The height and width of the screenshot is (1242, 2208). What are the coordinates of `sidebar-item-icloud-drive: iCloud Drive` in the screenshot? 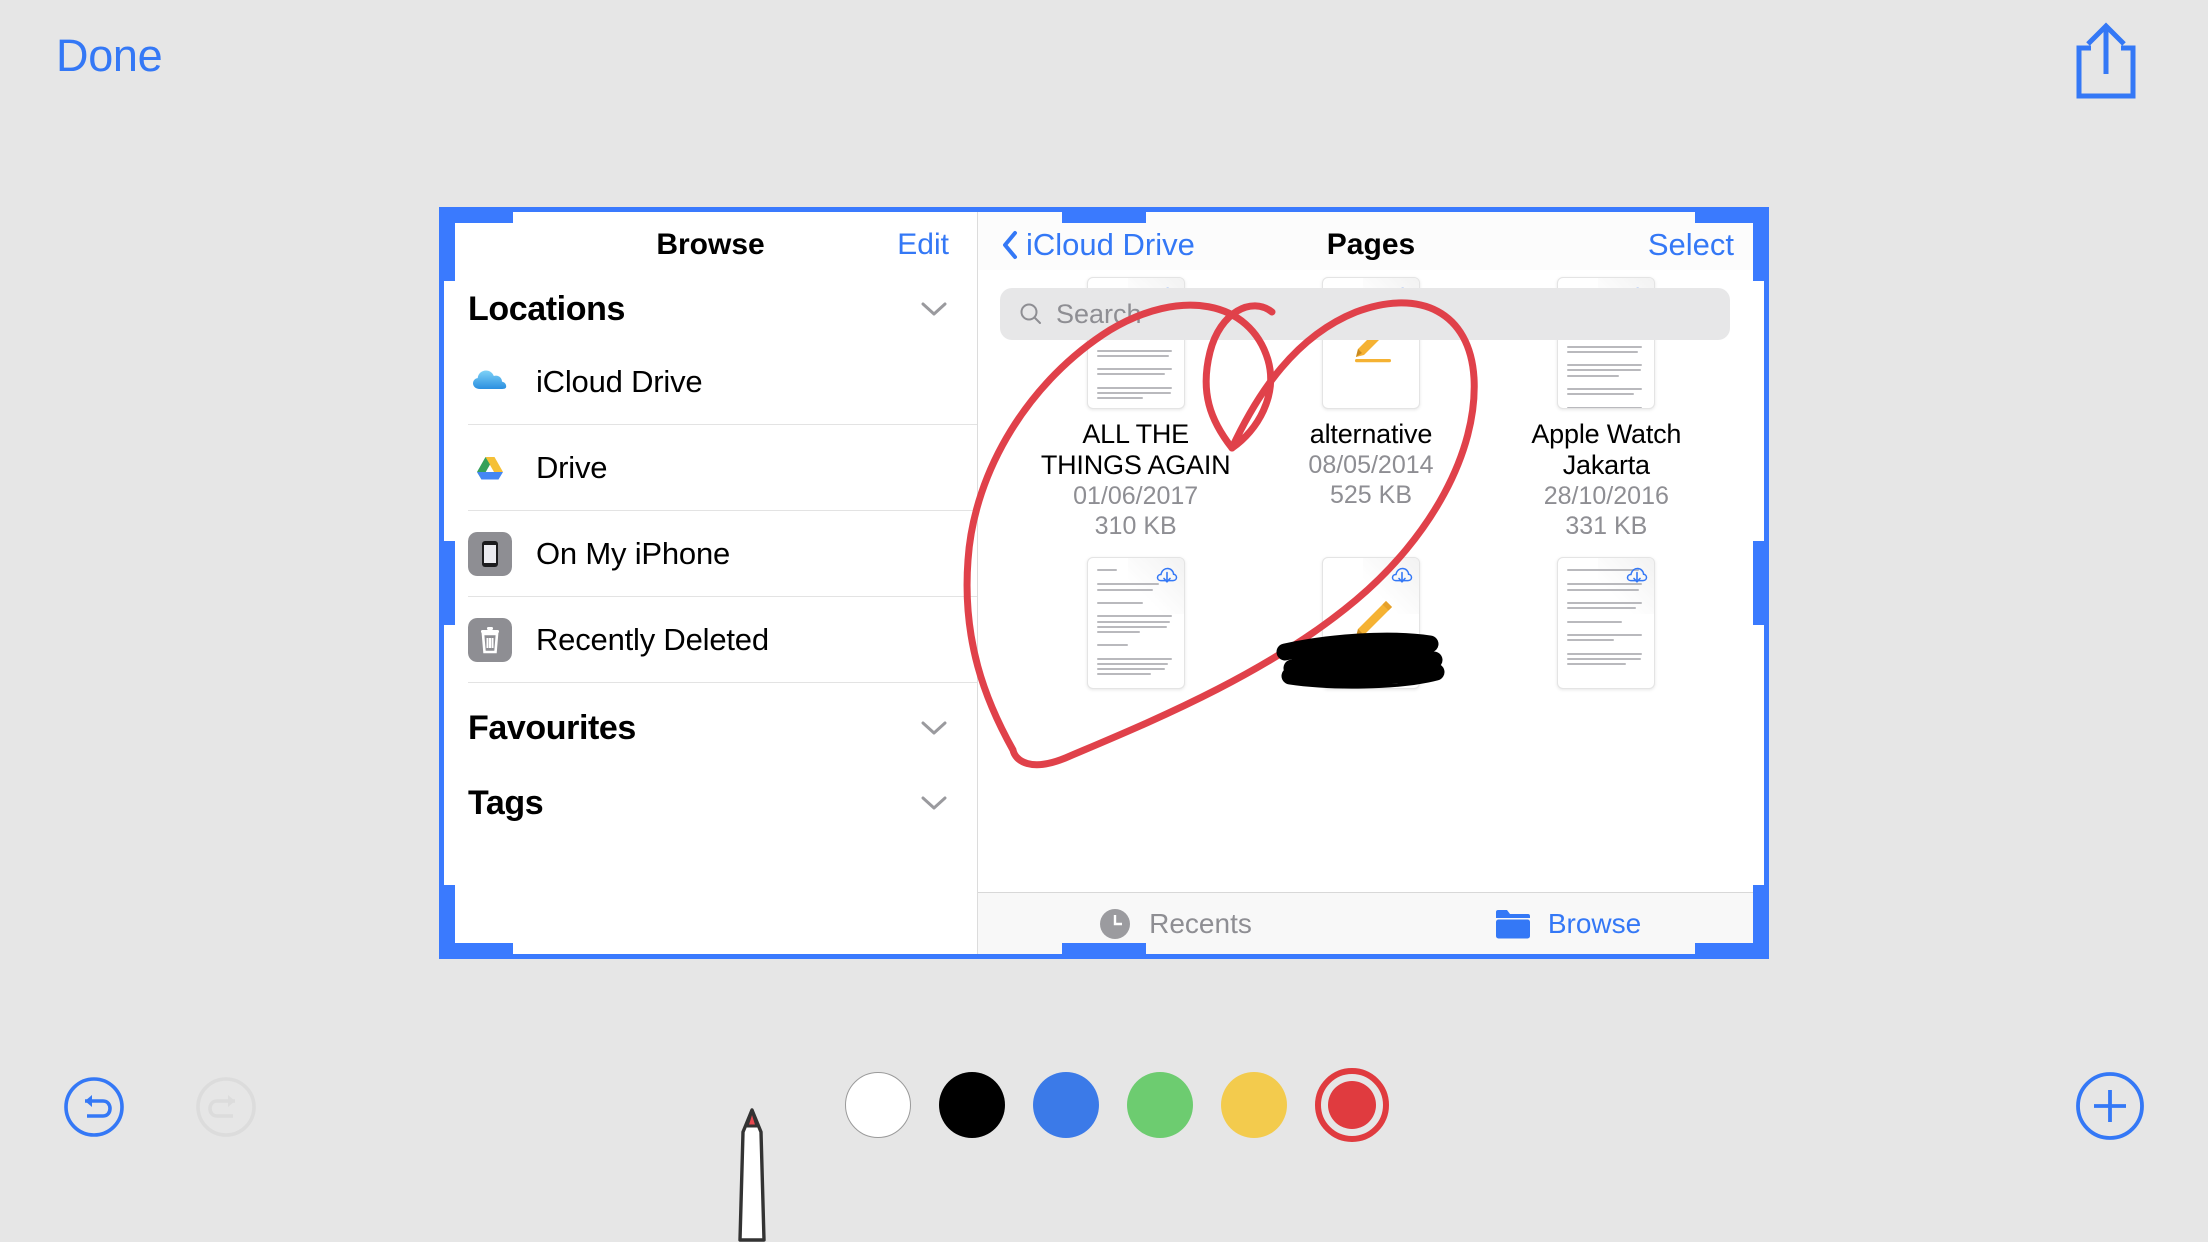 It's located at (722, 382).